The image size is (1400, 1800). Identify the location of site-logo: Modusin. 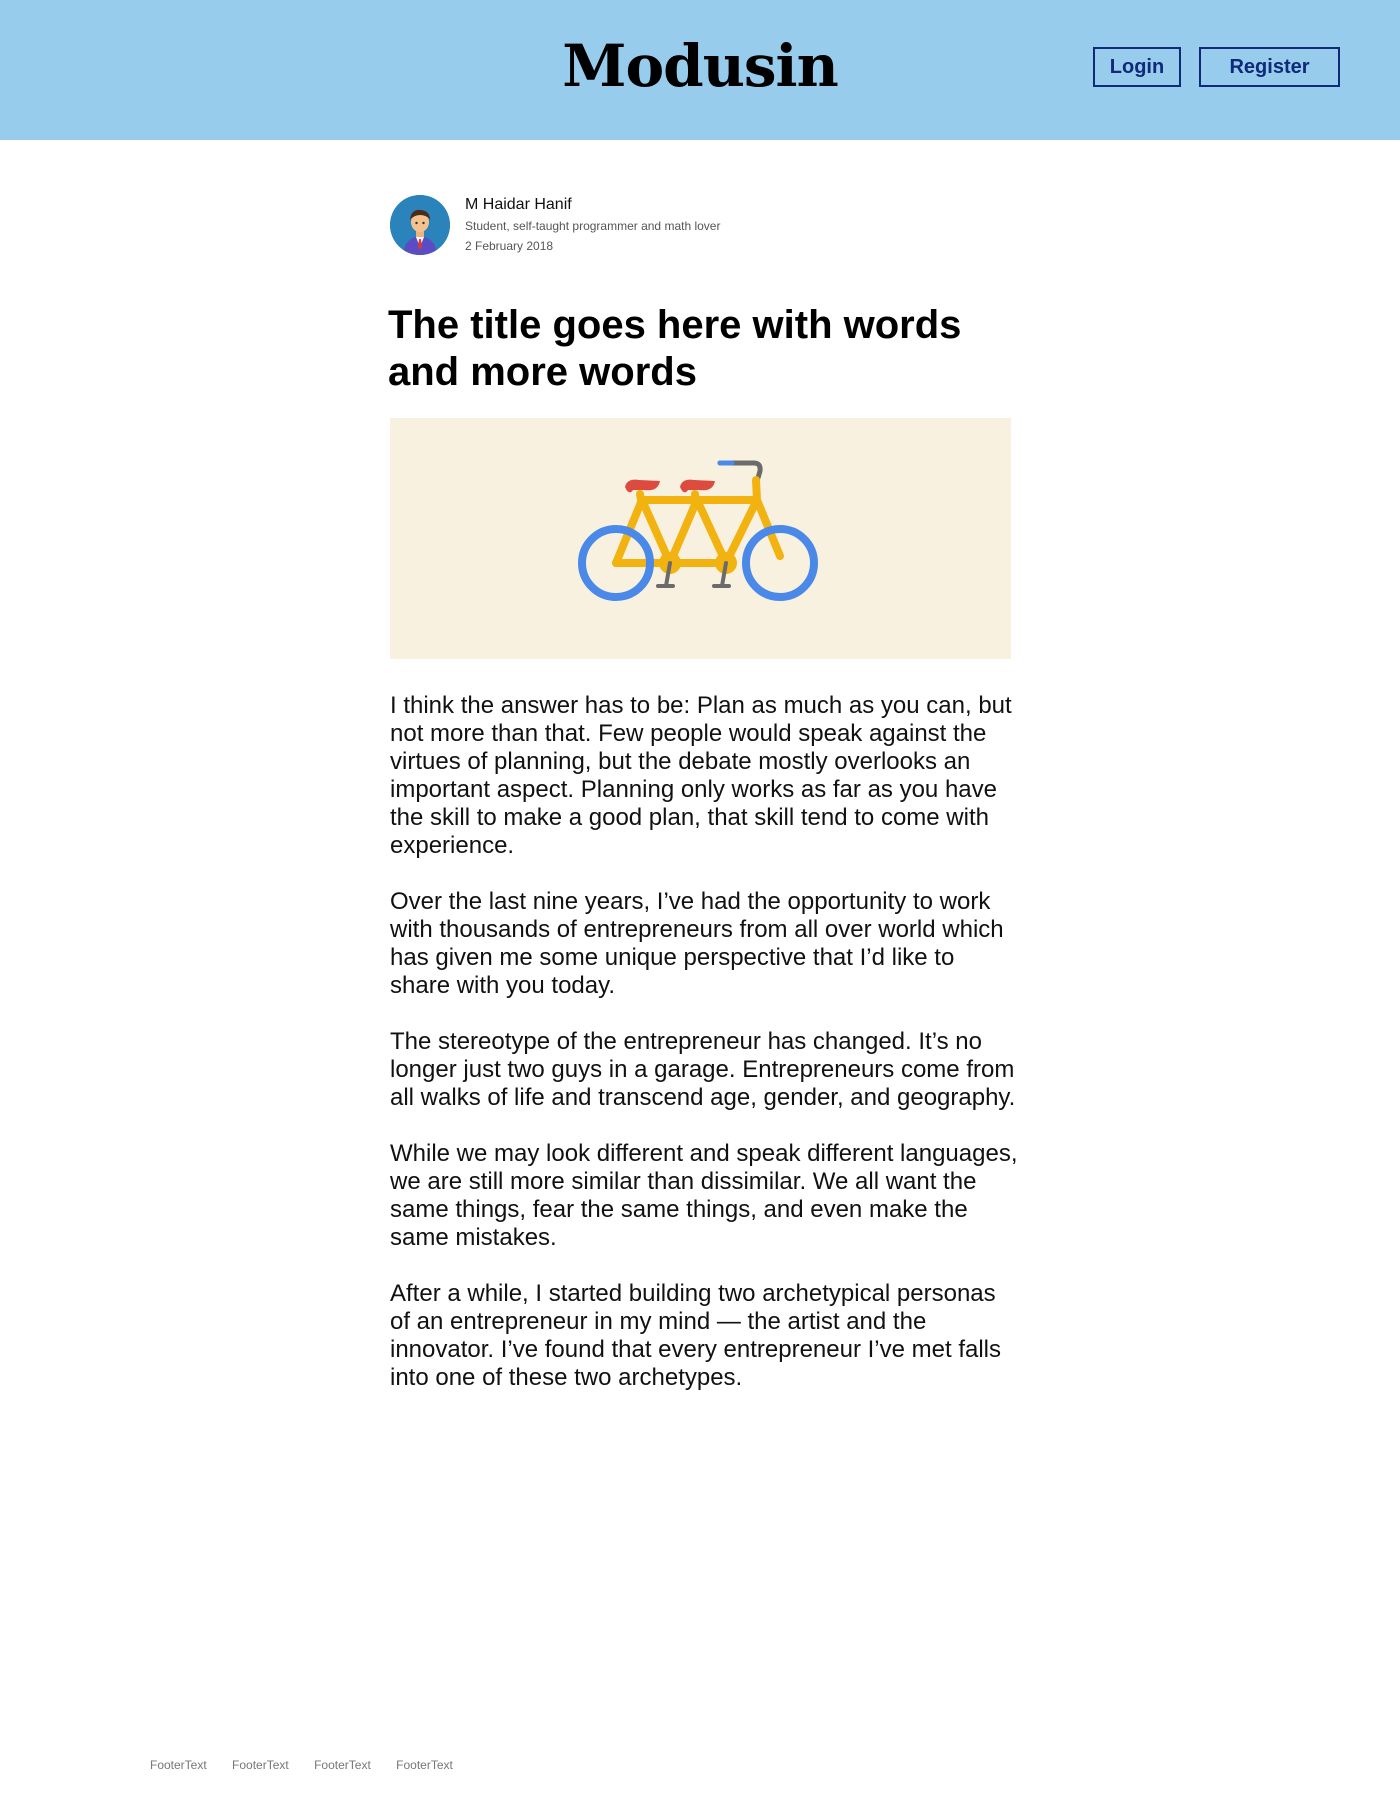
(700, 66).